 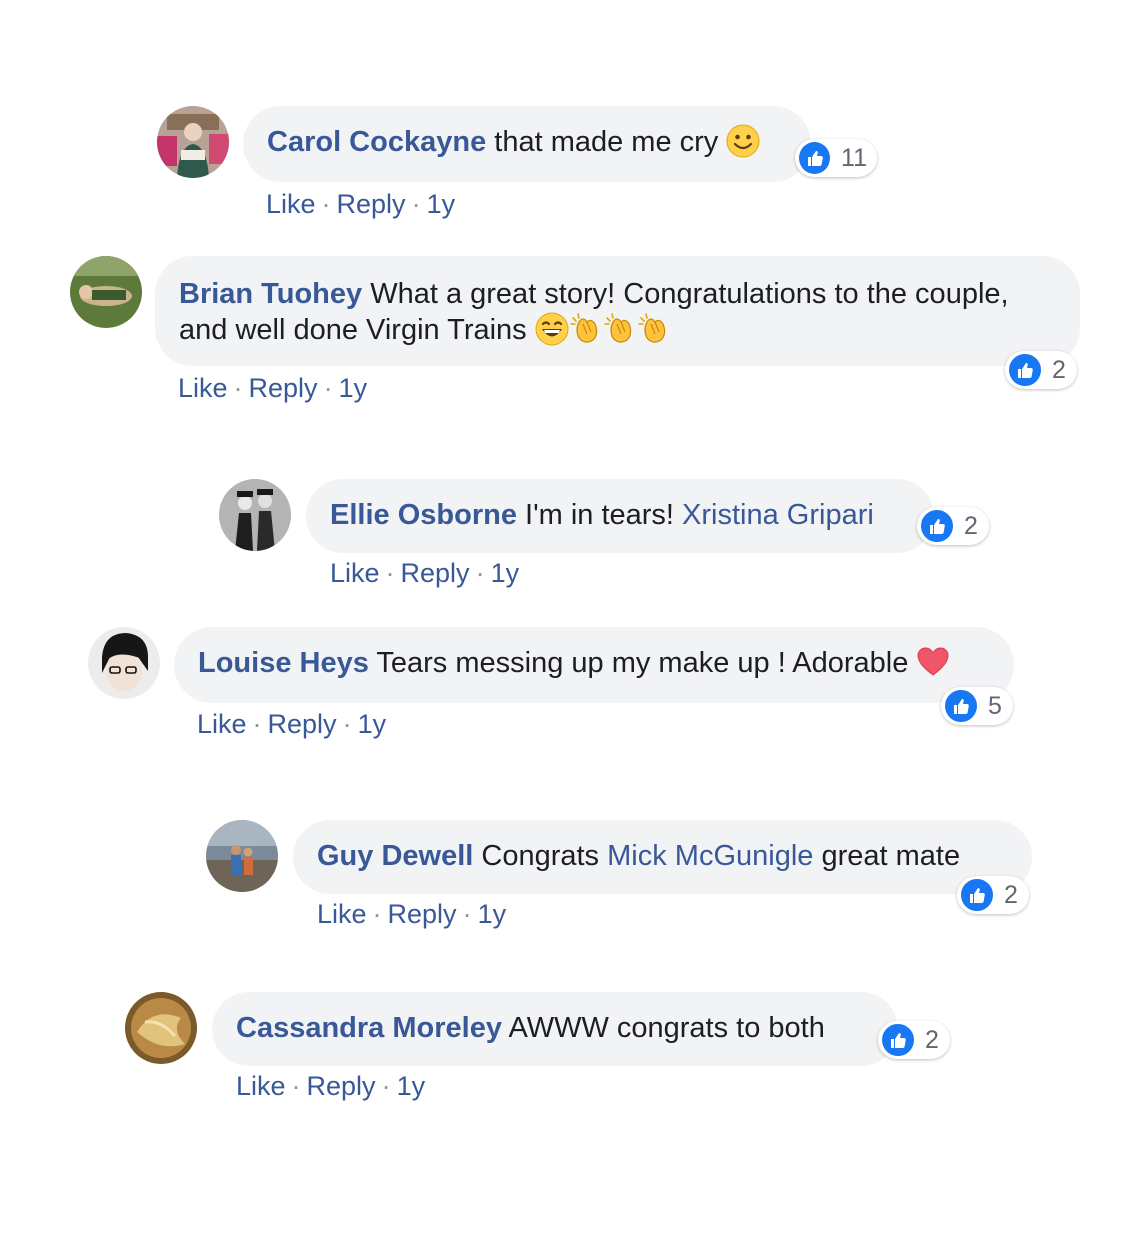 What do you see at coordinates (606, 142) in the screenshot?
I see `comment-text: that made me cry` at bounding box center [606, 142].